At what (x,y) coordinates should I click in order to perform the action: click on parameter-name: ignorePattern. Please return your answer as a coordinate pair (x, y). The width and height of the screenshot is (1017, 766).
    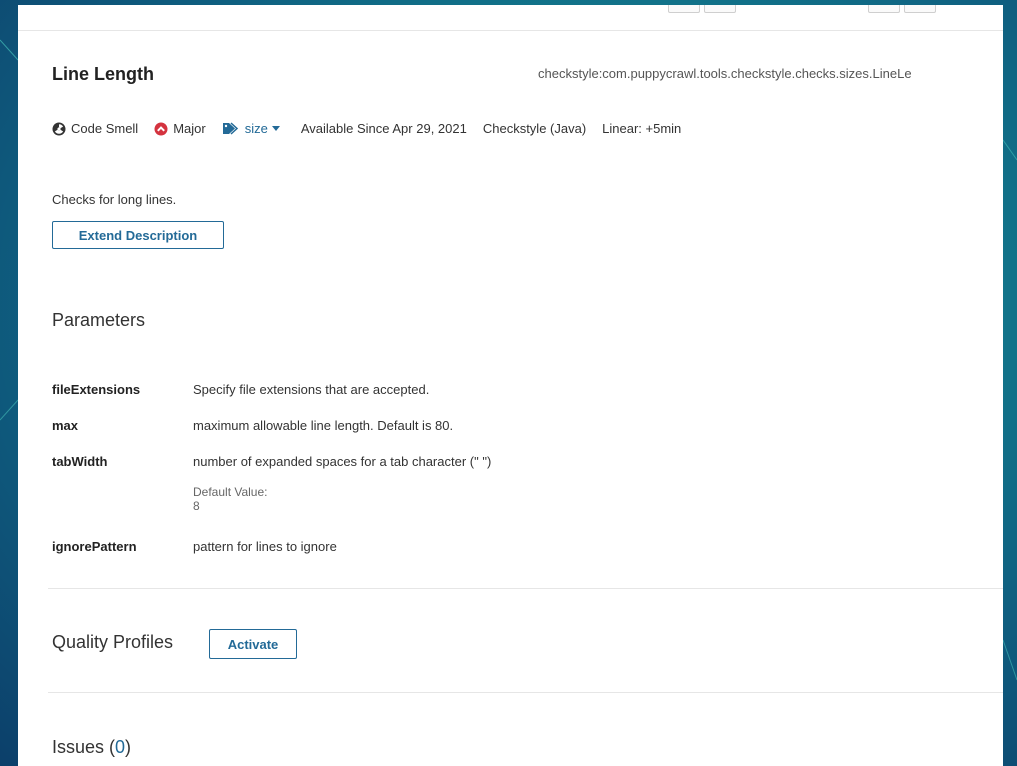
    Looking at the image, I should click on (94, 546).